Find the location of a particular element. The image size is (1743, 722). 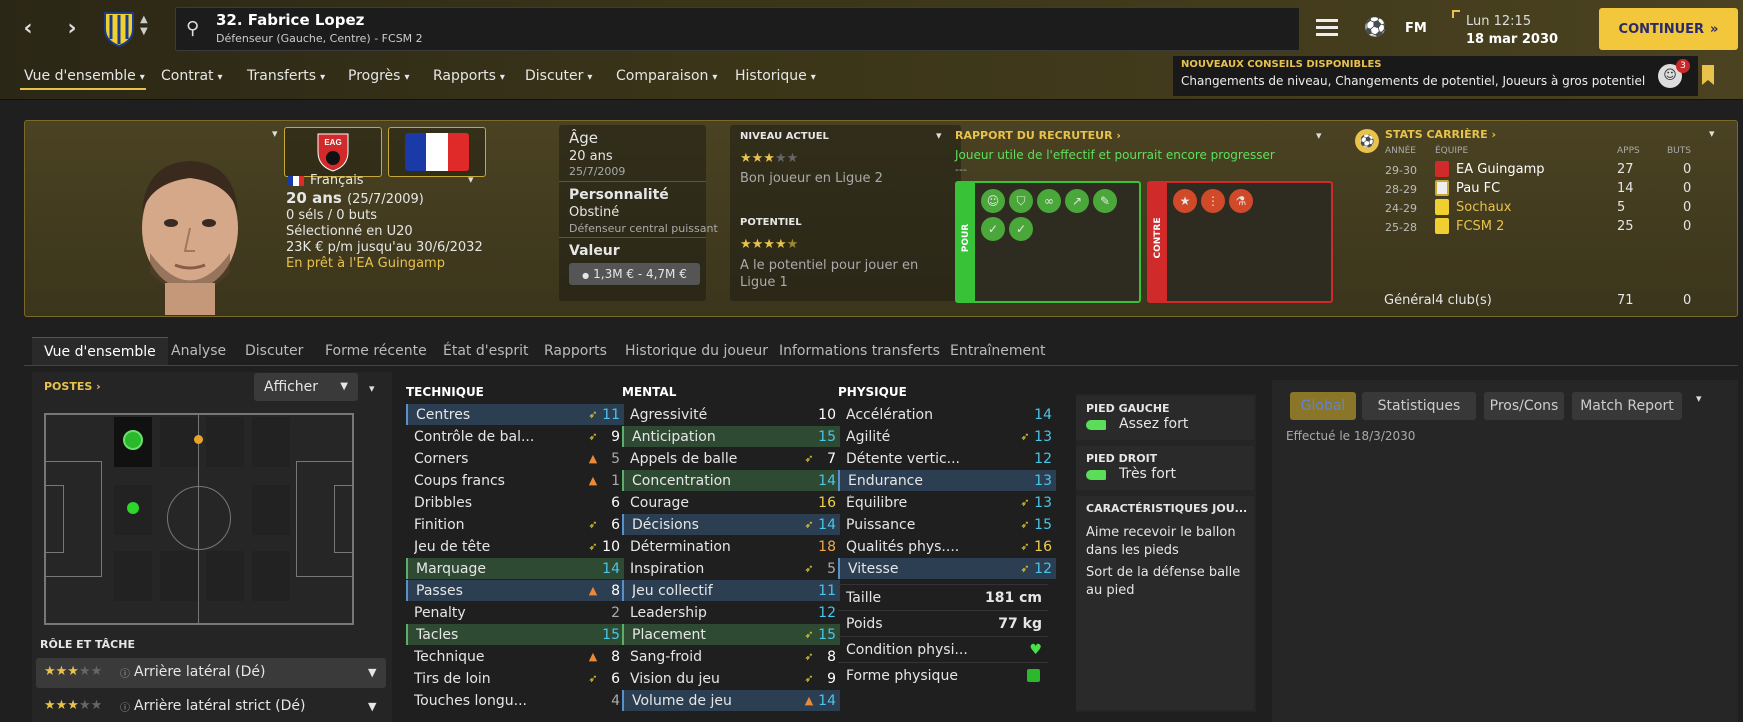

mental-attribute-row: Appels de balle ➶ 7 is located at coordinates (731, 458).